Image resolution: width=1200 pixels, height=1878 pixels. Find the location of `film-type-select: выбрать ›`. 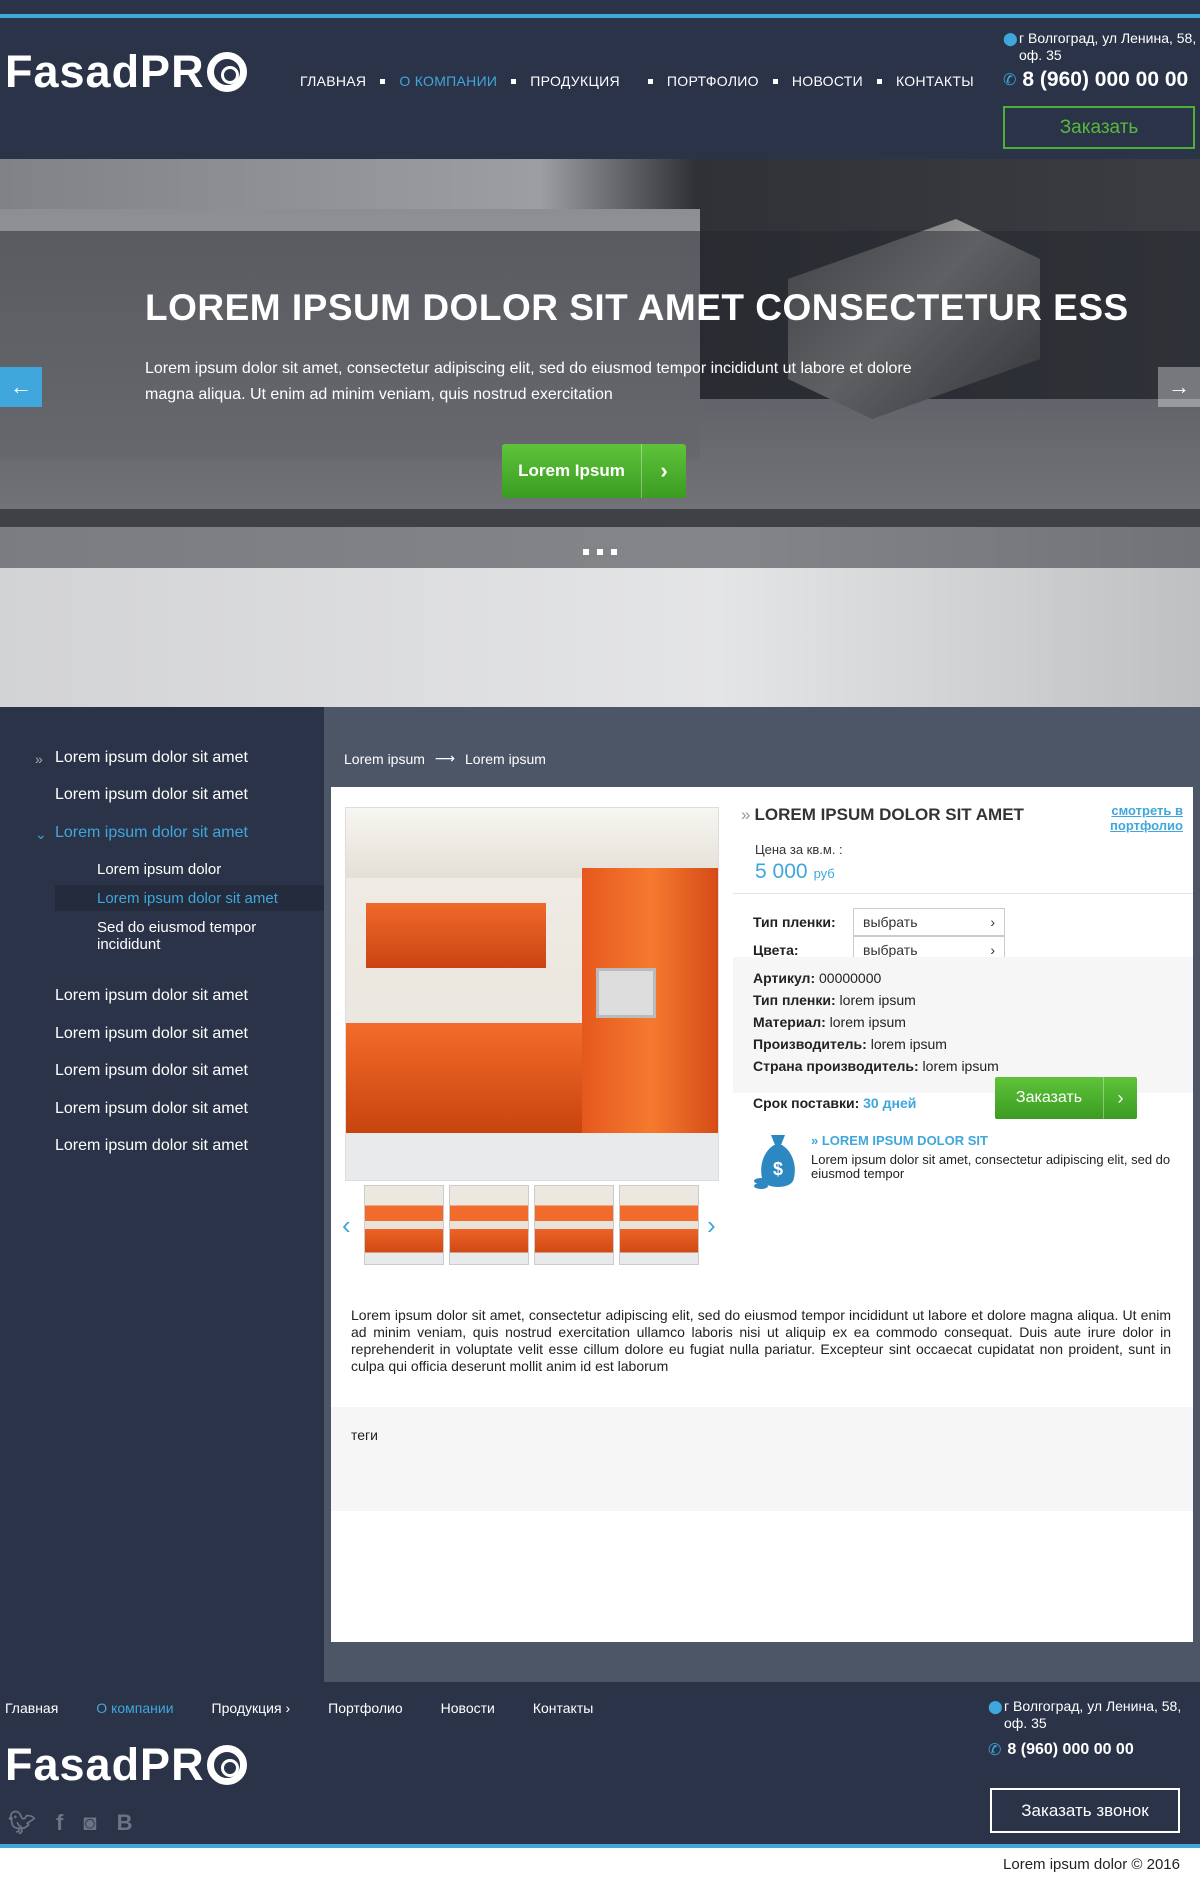

film-type-select: выбрать › is located at coordinates (929, 922).